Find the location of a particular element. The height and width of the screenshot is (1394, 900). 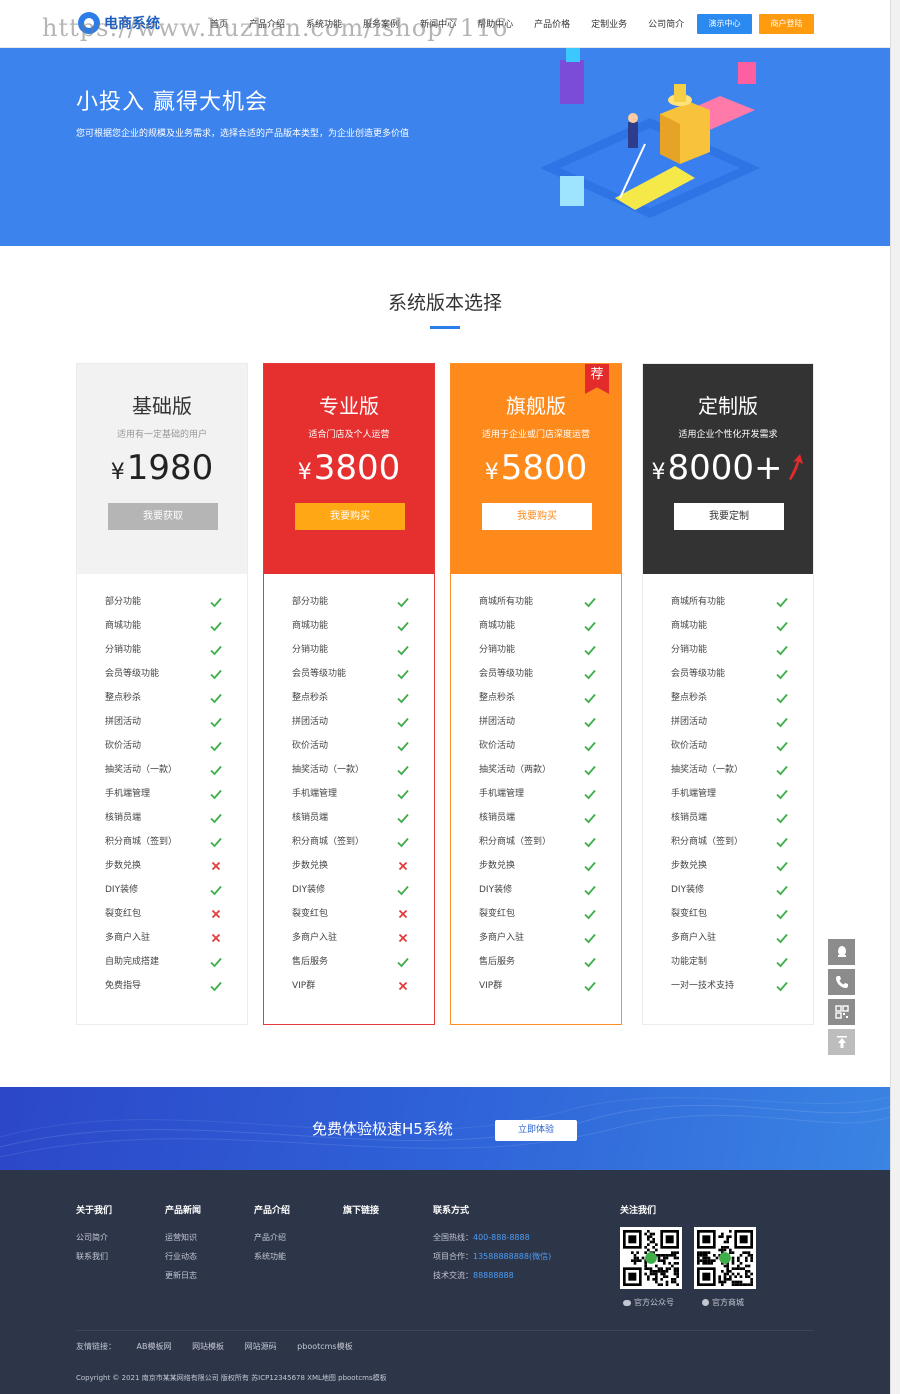

friend-link: 网站模板 is located at coordinates (208, 1346).